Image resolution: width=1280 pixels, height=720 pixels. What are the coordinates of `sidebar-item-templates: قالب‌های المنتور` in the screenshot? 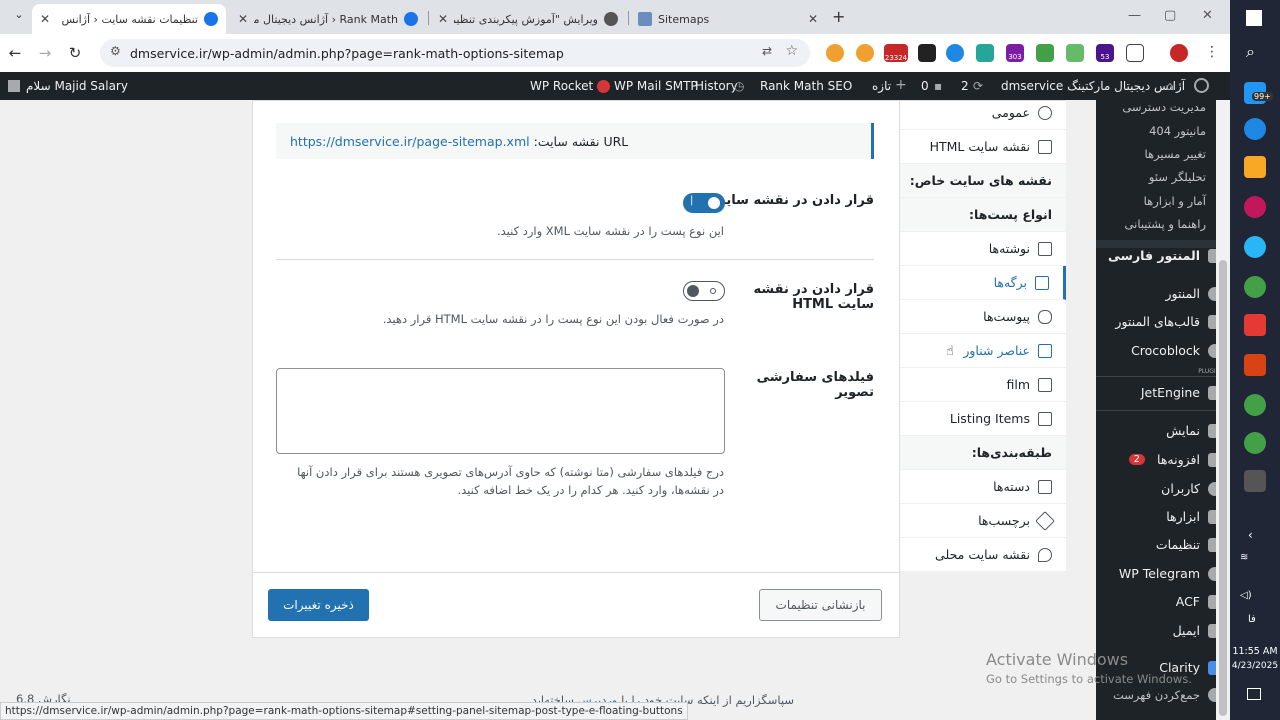 It's located at (1168, 321).